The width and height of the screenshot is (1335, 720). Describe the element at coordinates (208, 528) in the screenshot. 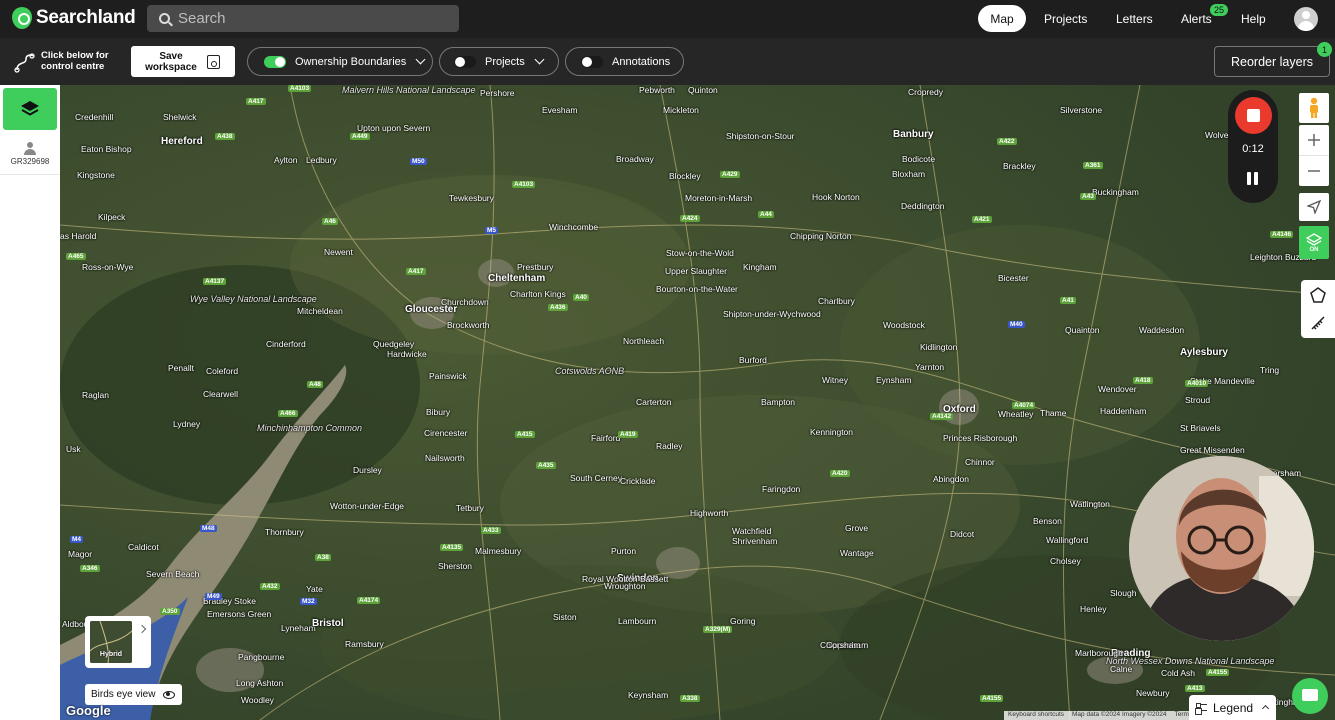

I see `road-shield: M48` at that location.